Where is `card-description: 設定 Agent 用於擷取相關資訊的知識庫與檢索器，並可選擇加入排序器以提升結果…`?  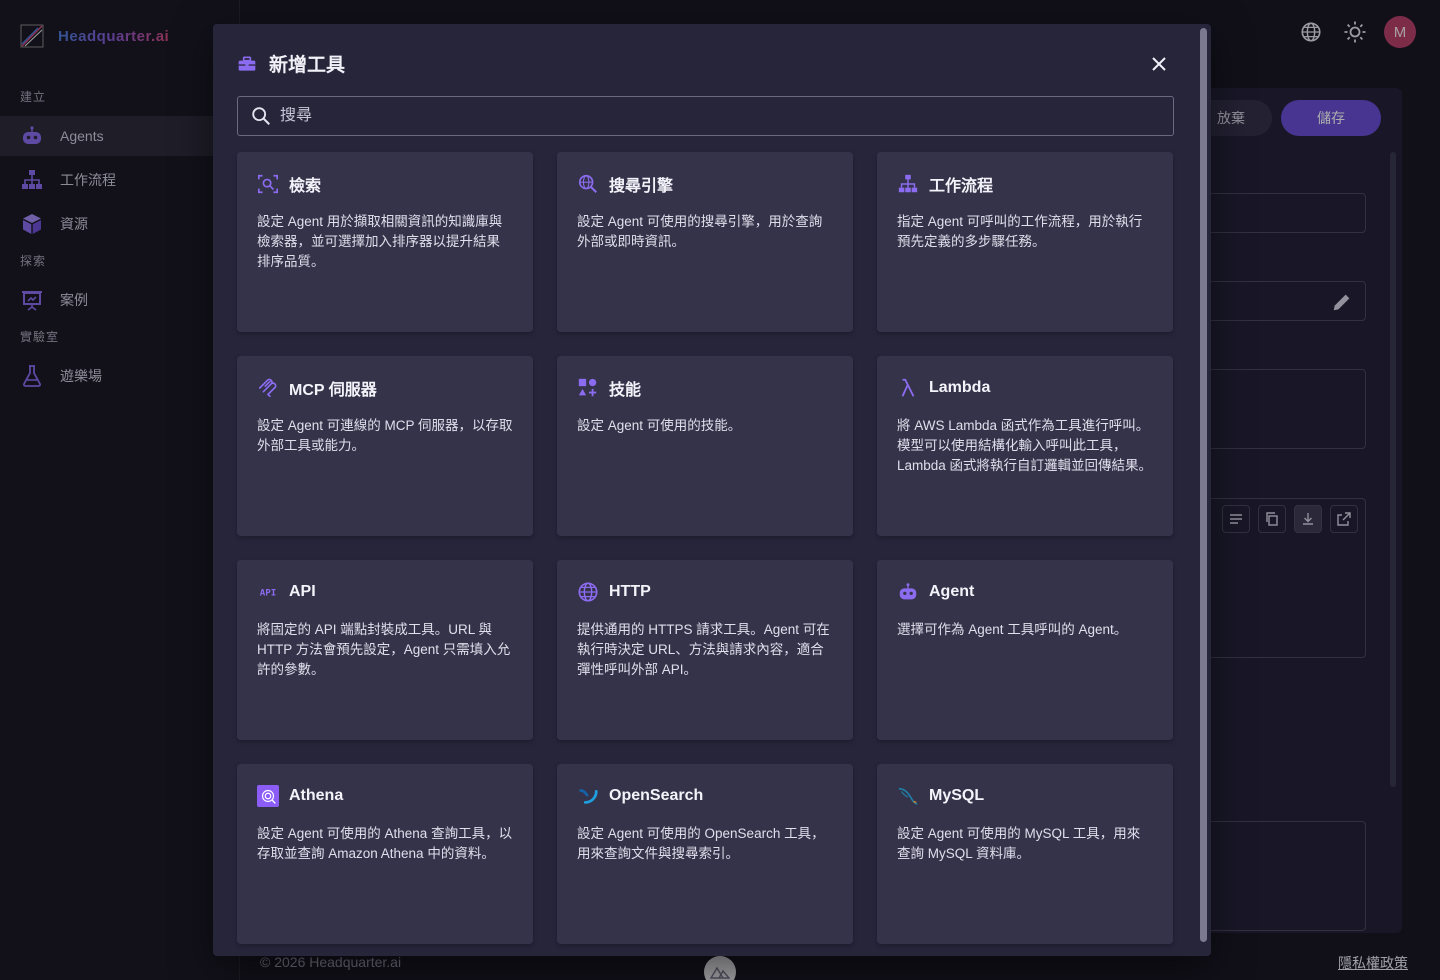
card-description: 設定 Agent 用於擷取相關資訊的知識庫與檢索器，並可選擇加入排序器以提升結果… is located at coordinates (380, 241).